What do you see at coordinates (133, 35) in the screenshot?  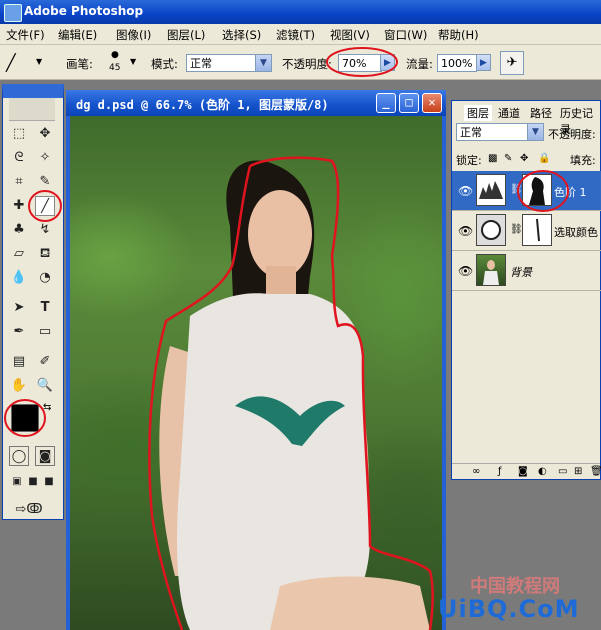 I see `menu-image: 图像(I)` at bounding box center [133, 35].